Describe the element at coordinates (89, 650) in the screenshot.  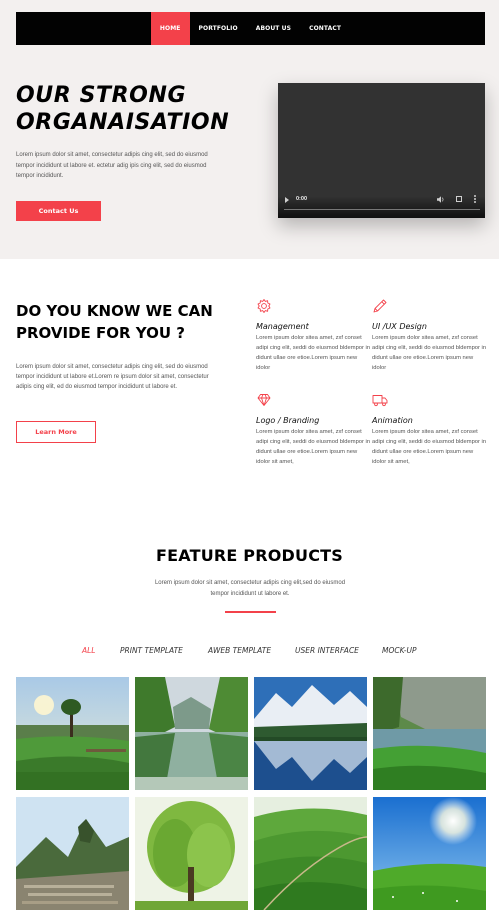
I see `filter-all: ALL` at that location.